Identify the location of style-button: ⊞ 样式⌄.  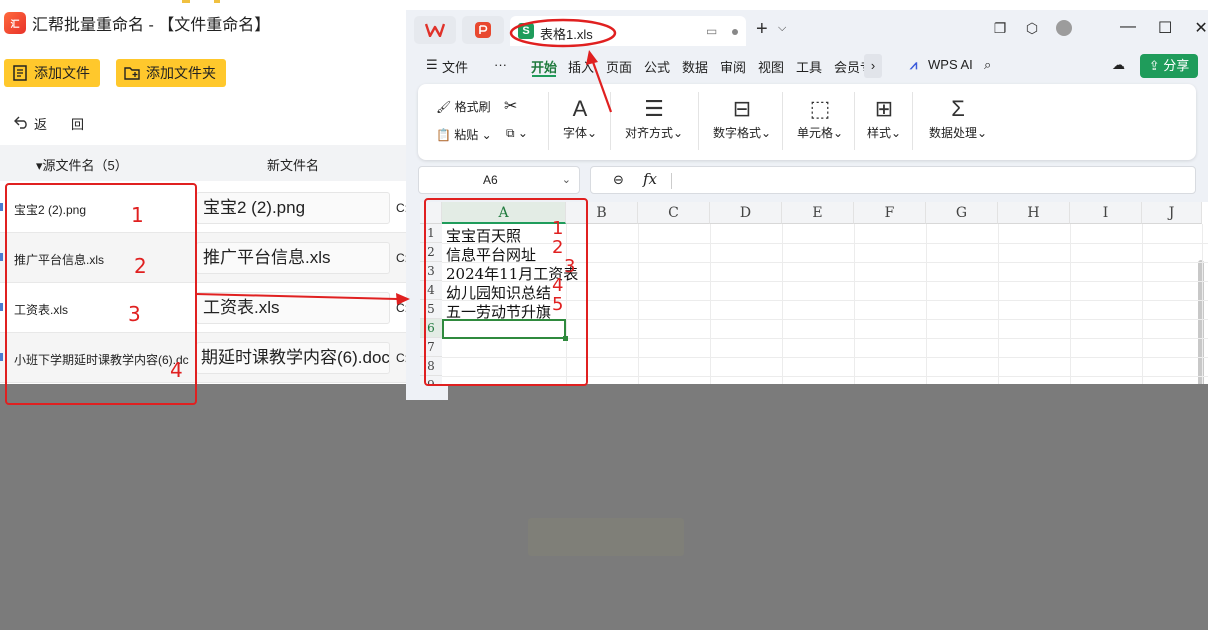
(884, 117).